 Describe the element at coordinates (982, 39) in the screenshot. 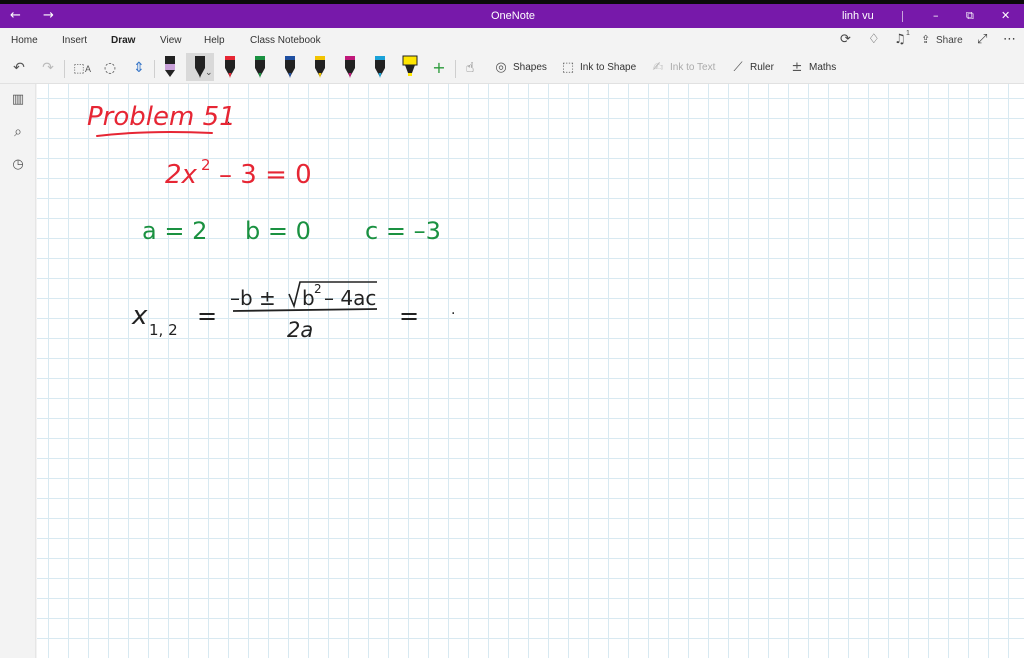

I see `expand-icon: ⤢` at that location.